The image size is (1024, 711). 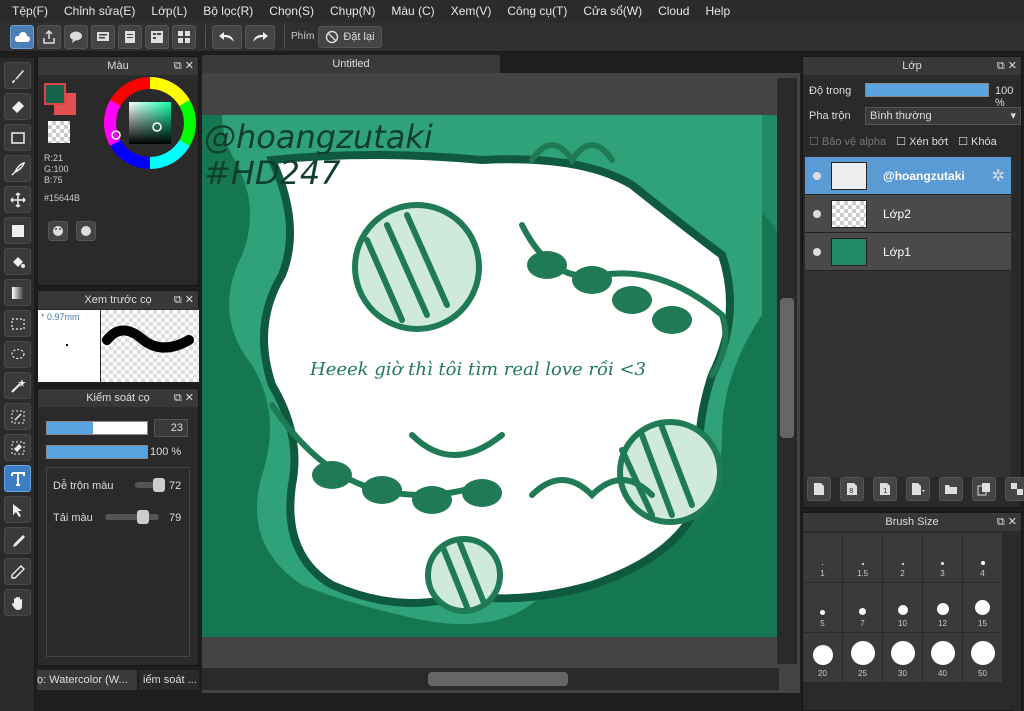 What do you see at coordinates (17, 292) in the screenshot?
I see `gradient-tool-icon` at bounding box center [17, 292].